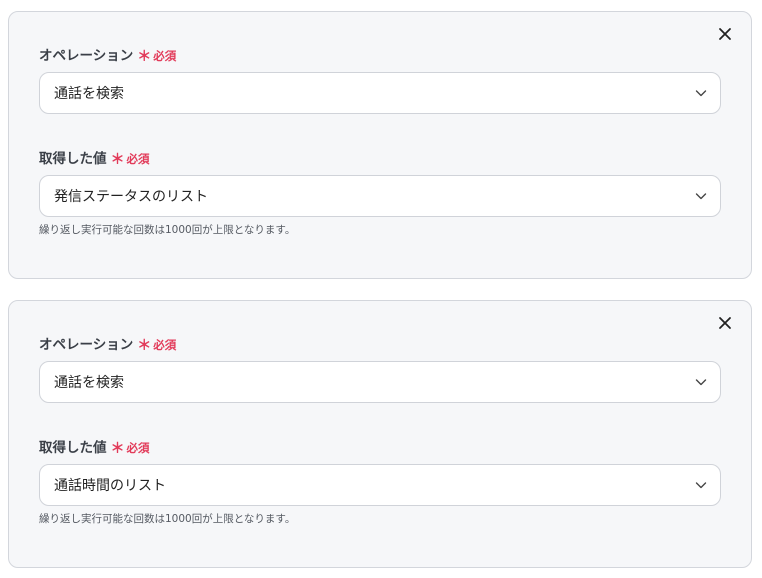 This screenshot has width=762, height=578. Describe the element at coordinates (131, 197) in the screenshot. I see `retrieved-value-select-value: 発信ステータスのリスト` at that location.